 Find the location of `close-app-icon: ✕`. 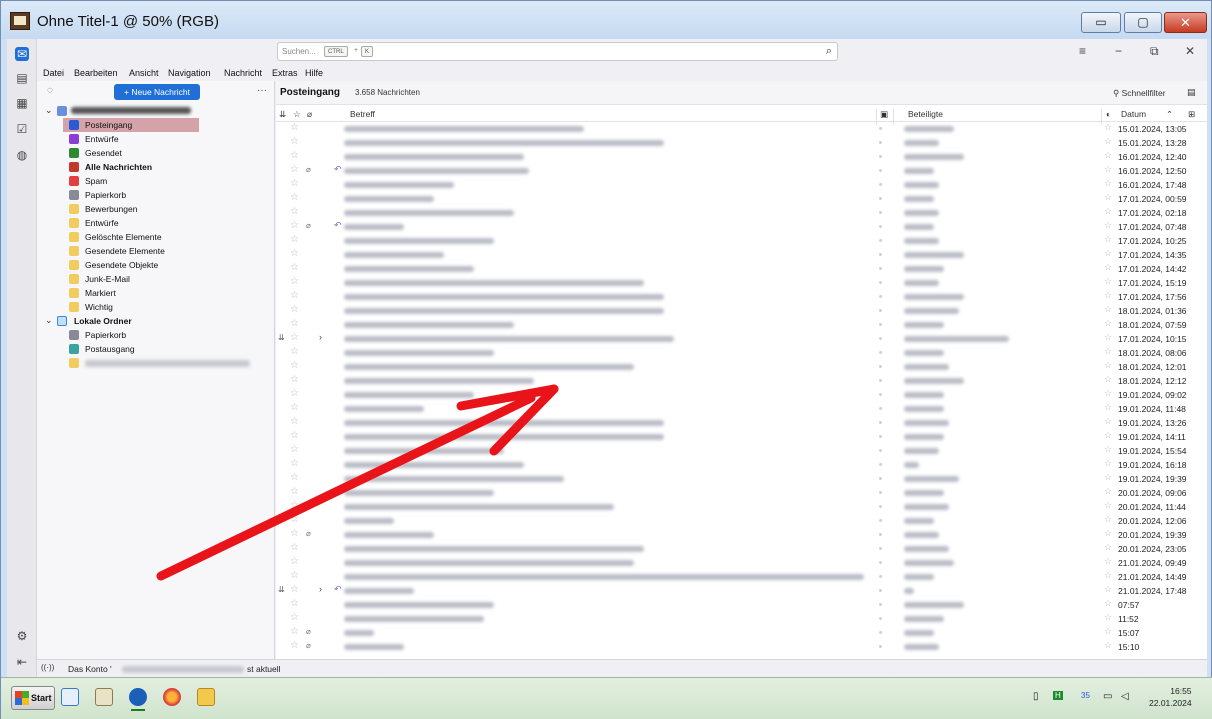

close-app-icon: ✕ is located at coordinates (1190, 51).